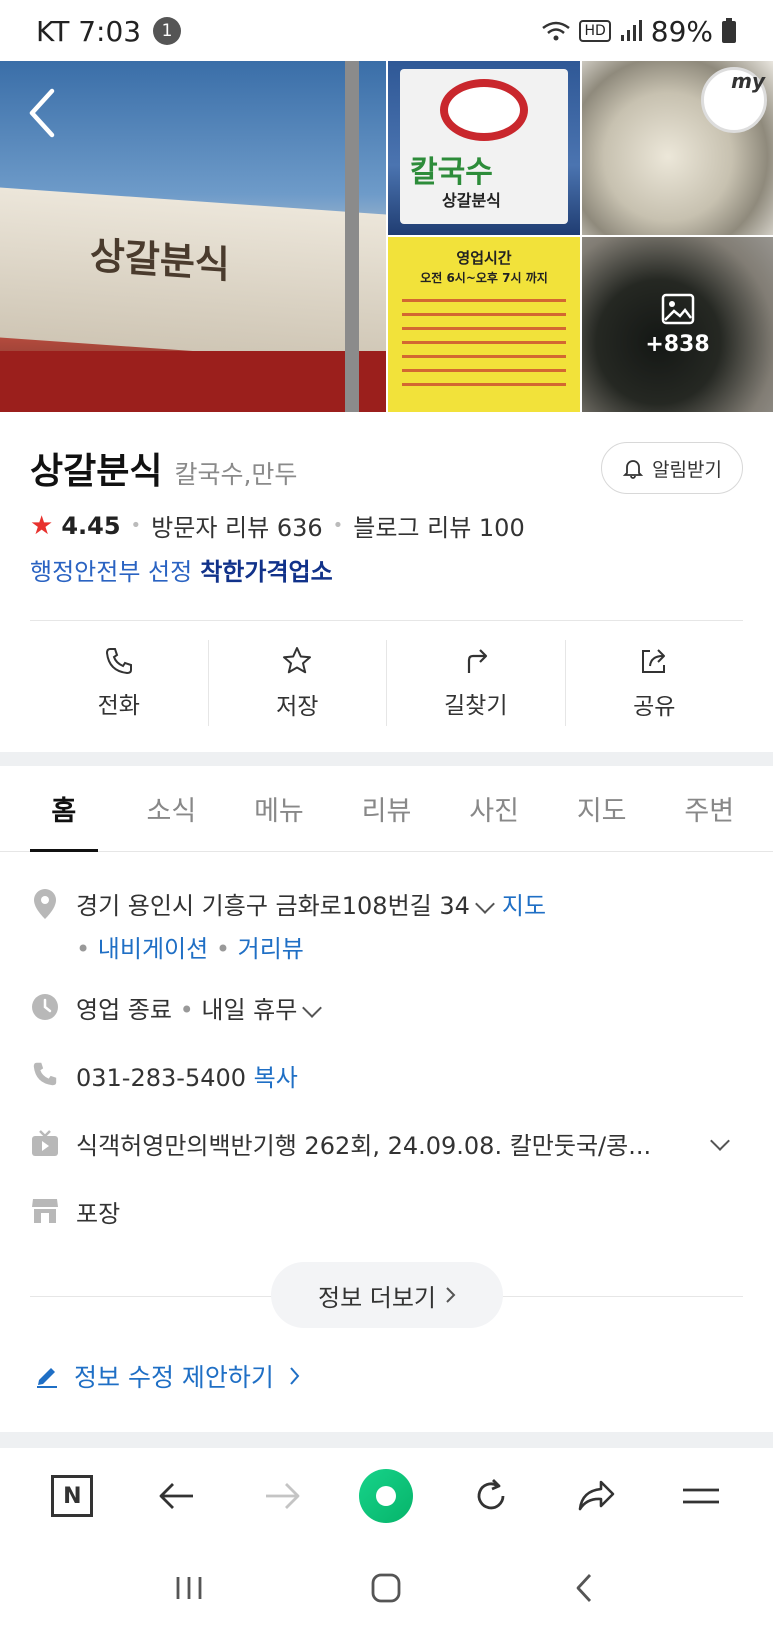 The width and height of the screenshot is (773, 1632). I want to click on call-button: 전화, so click(119, 683).